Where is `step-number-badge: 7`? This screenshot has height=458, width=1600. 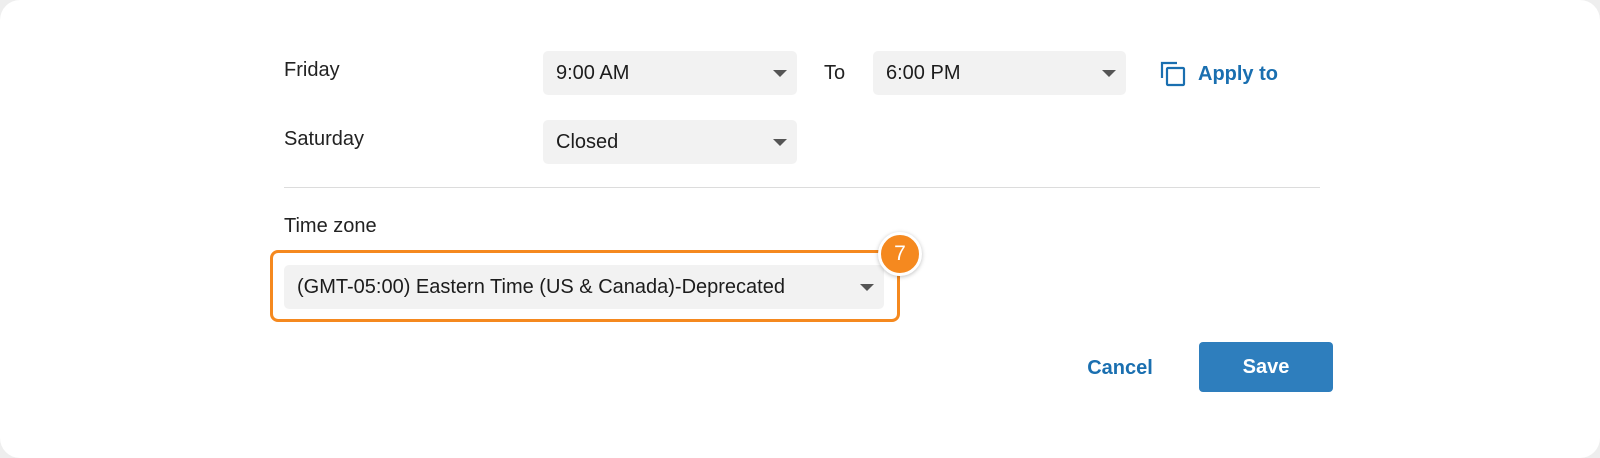 step-number-badge: 7 is located at coordinates (900, 254).